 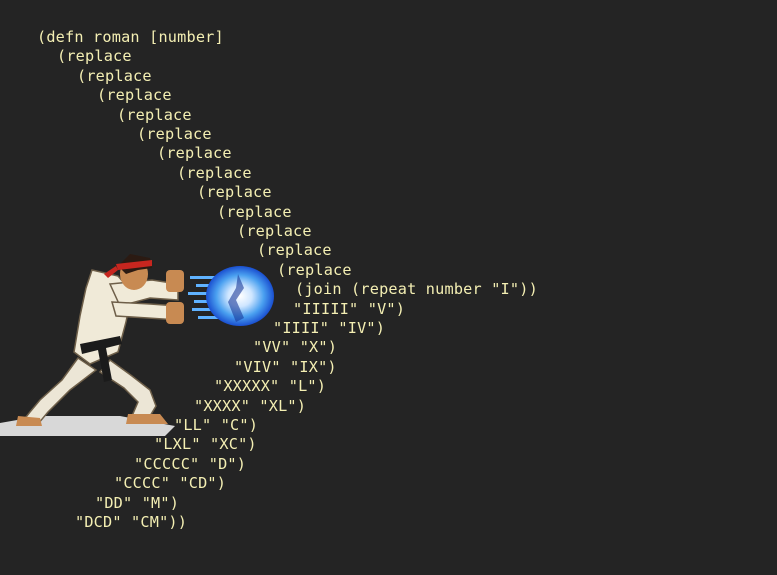 I want to click on fighter-fist-lower, so click(x=175, y=313).